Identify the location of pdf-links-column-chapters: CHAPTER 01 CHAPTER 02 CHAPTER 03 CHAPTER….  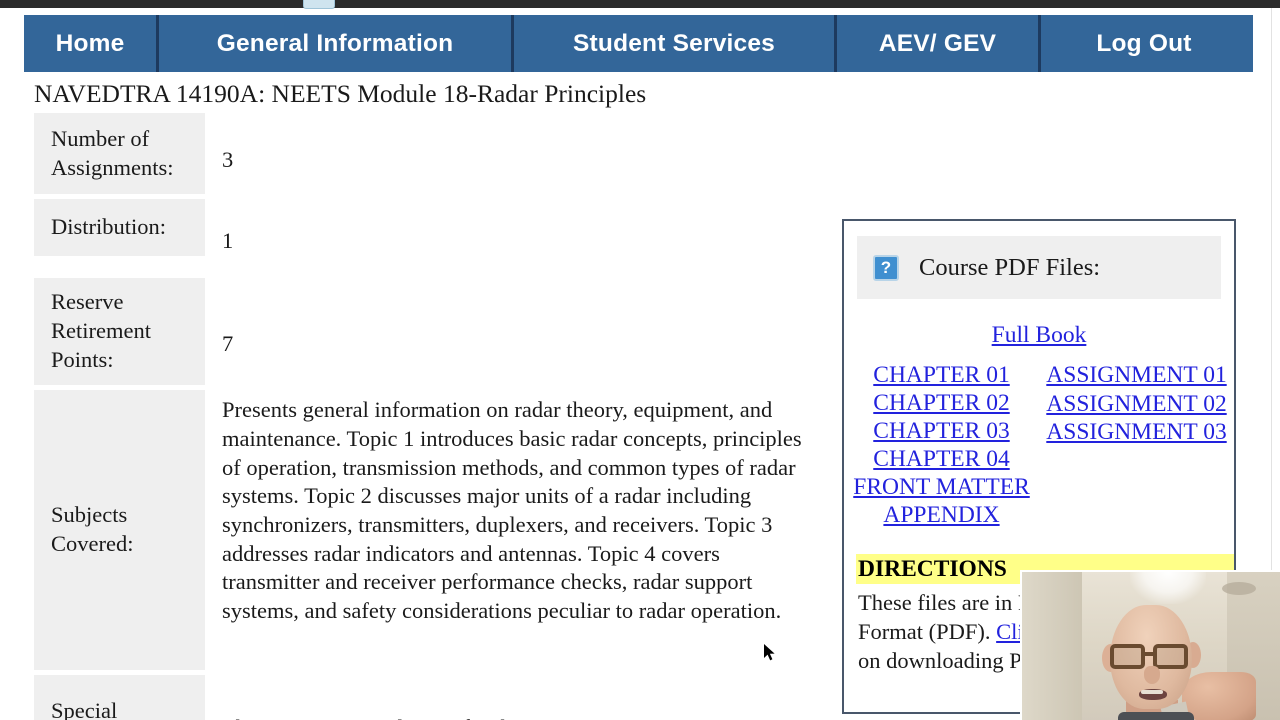
(941, 445).